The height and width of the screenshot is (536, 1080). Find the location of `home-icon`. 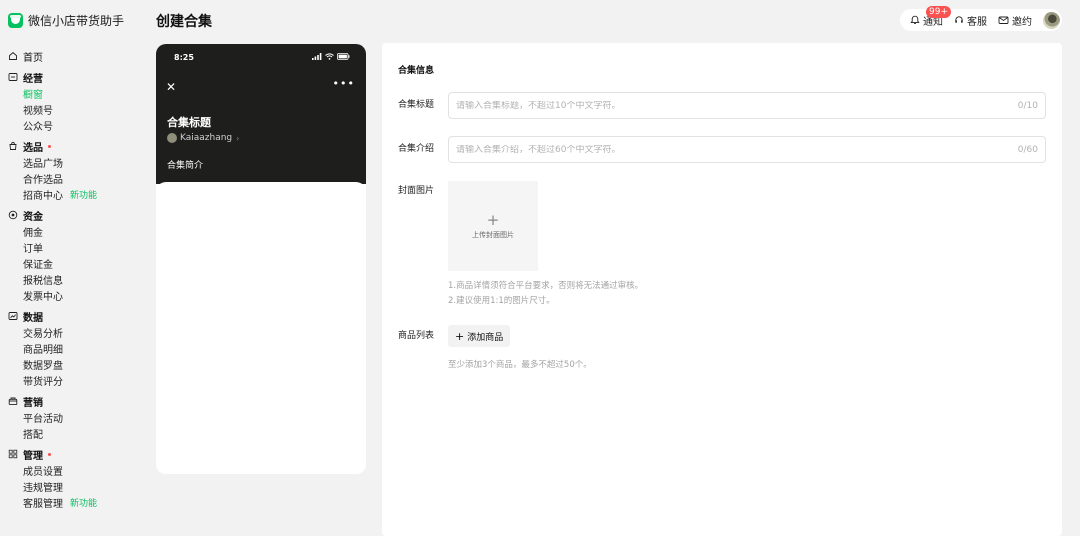

home-icon is located at coordinates (13, 56).